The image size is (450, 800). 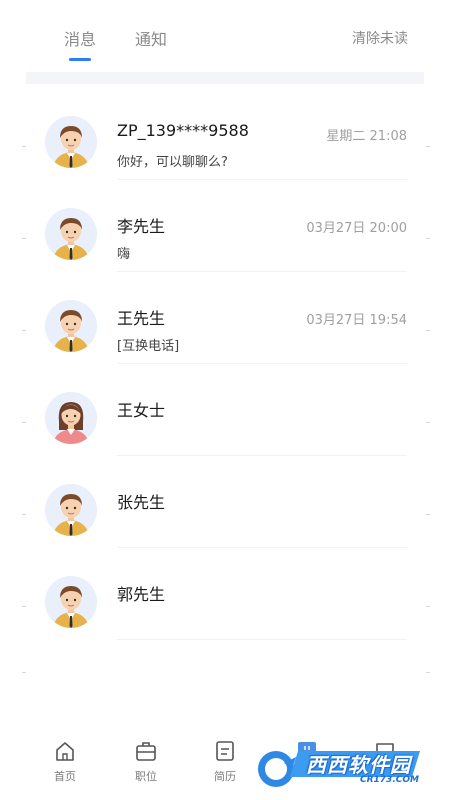 I want to click on conversation-row: ZP_139****9588 你好，可以聊聊么? 星期二 21:08, so click(x=225, y=134).